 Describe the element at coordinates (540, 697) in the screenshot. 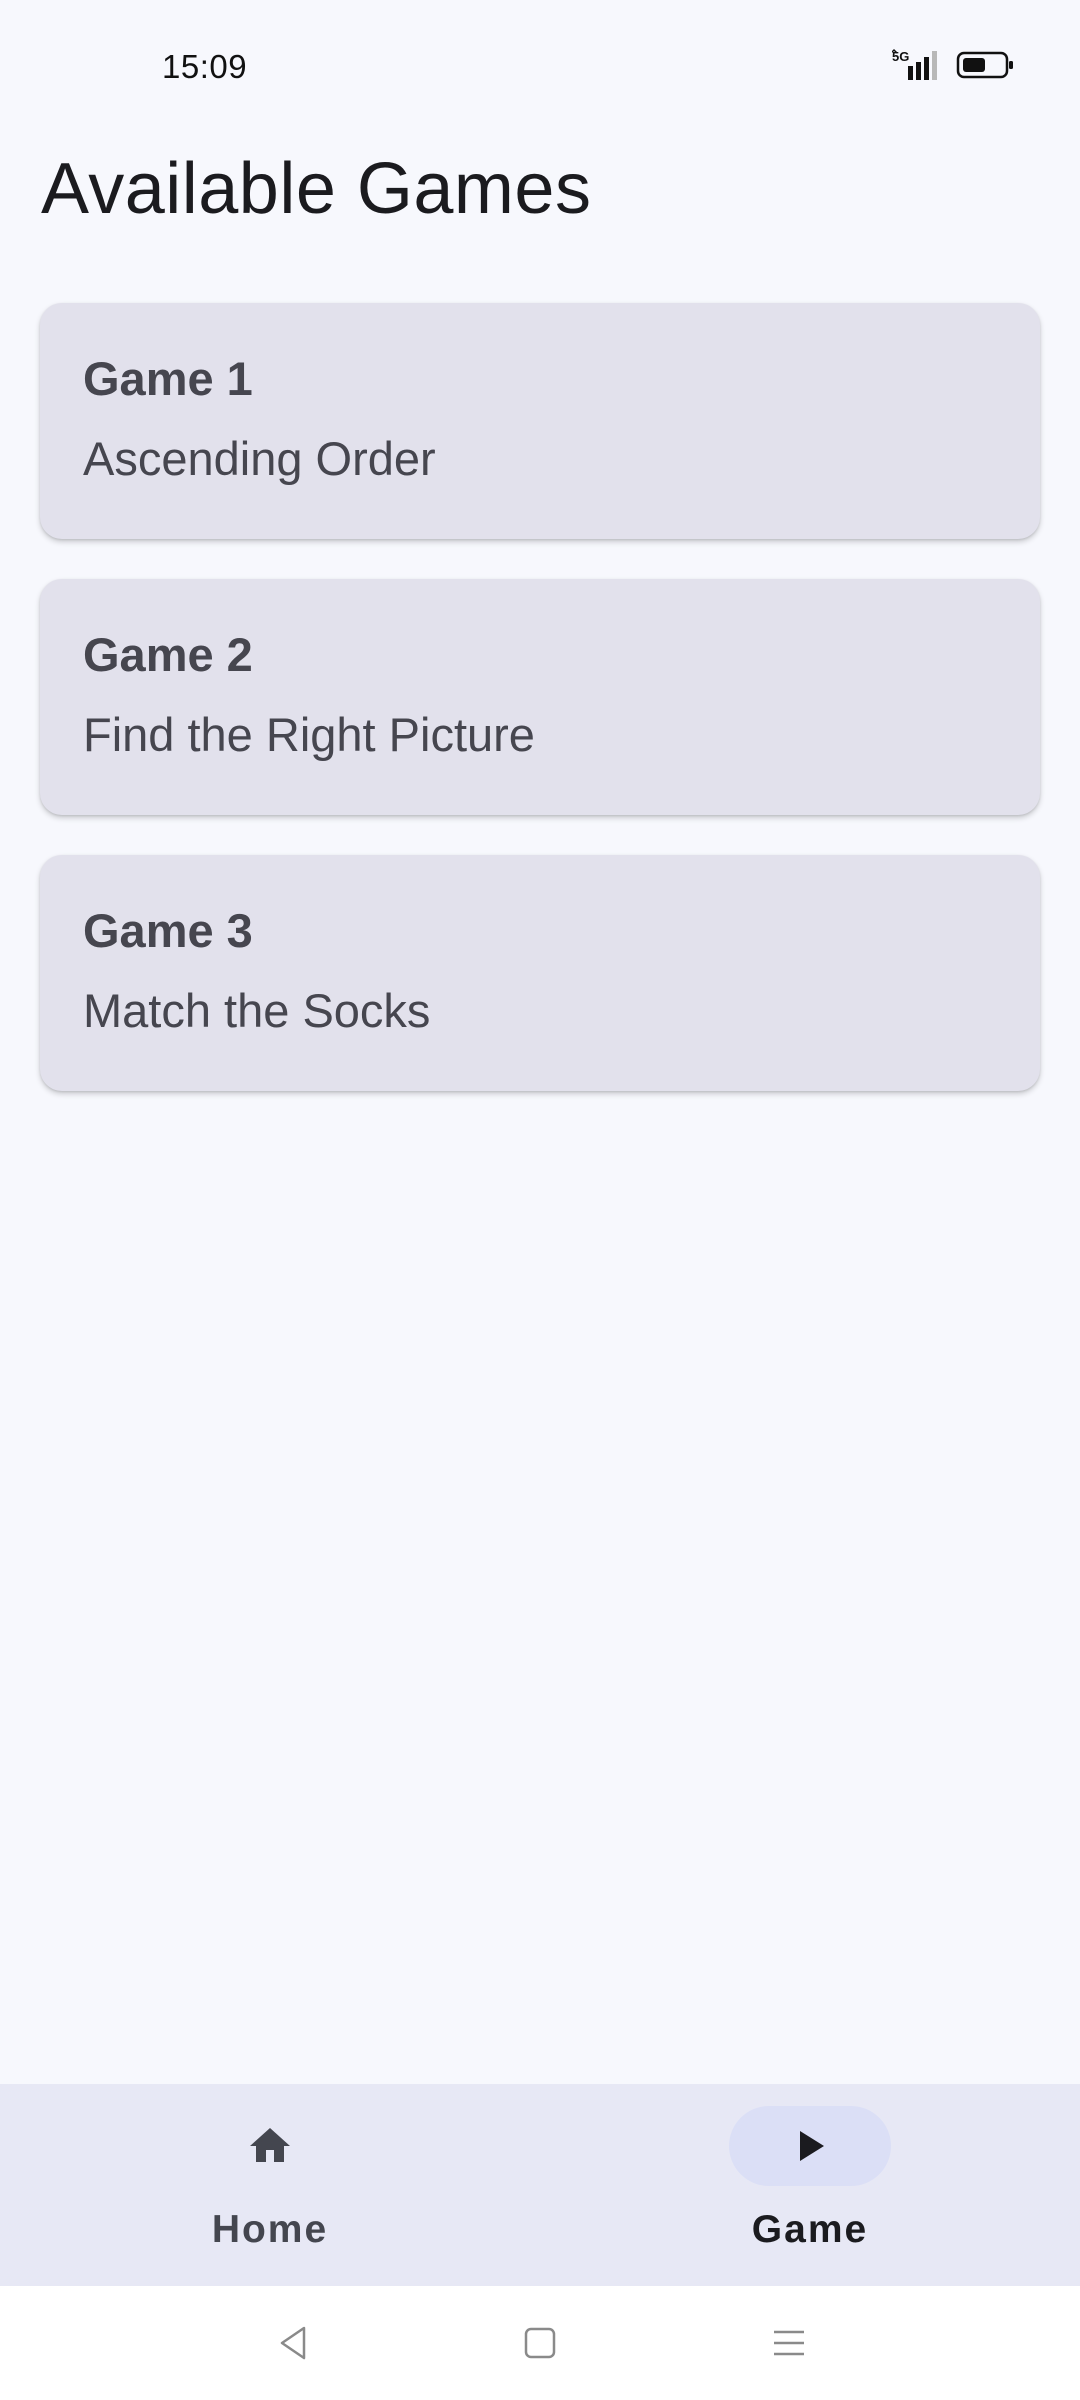

I see `game-card-2: Game 2 Find the Right Picture` at that location.